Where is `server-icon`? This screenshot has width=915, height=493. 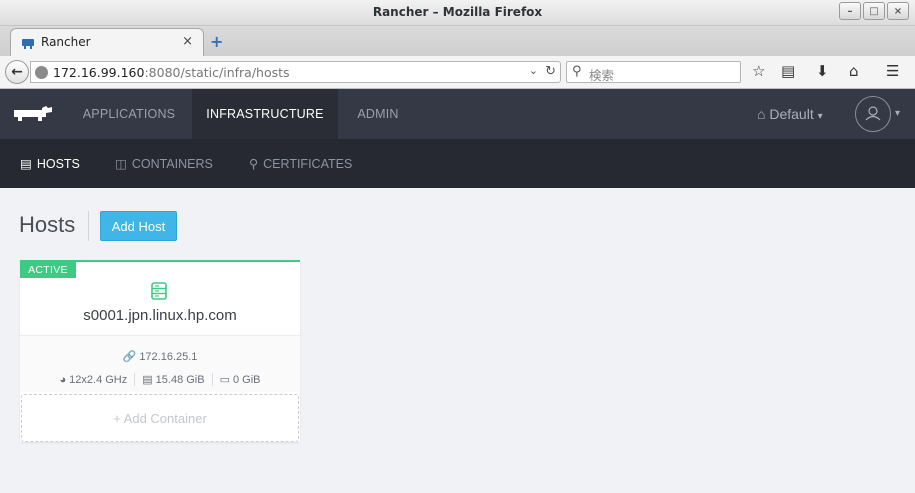
server-icon is located at coordinates (159, 291).